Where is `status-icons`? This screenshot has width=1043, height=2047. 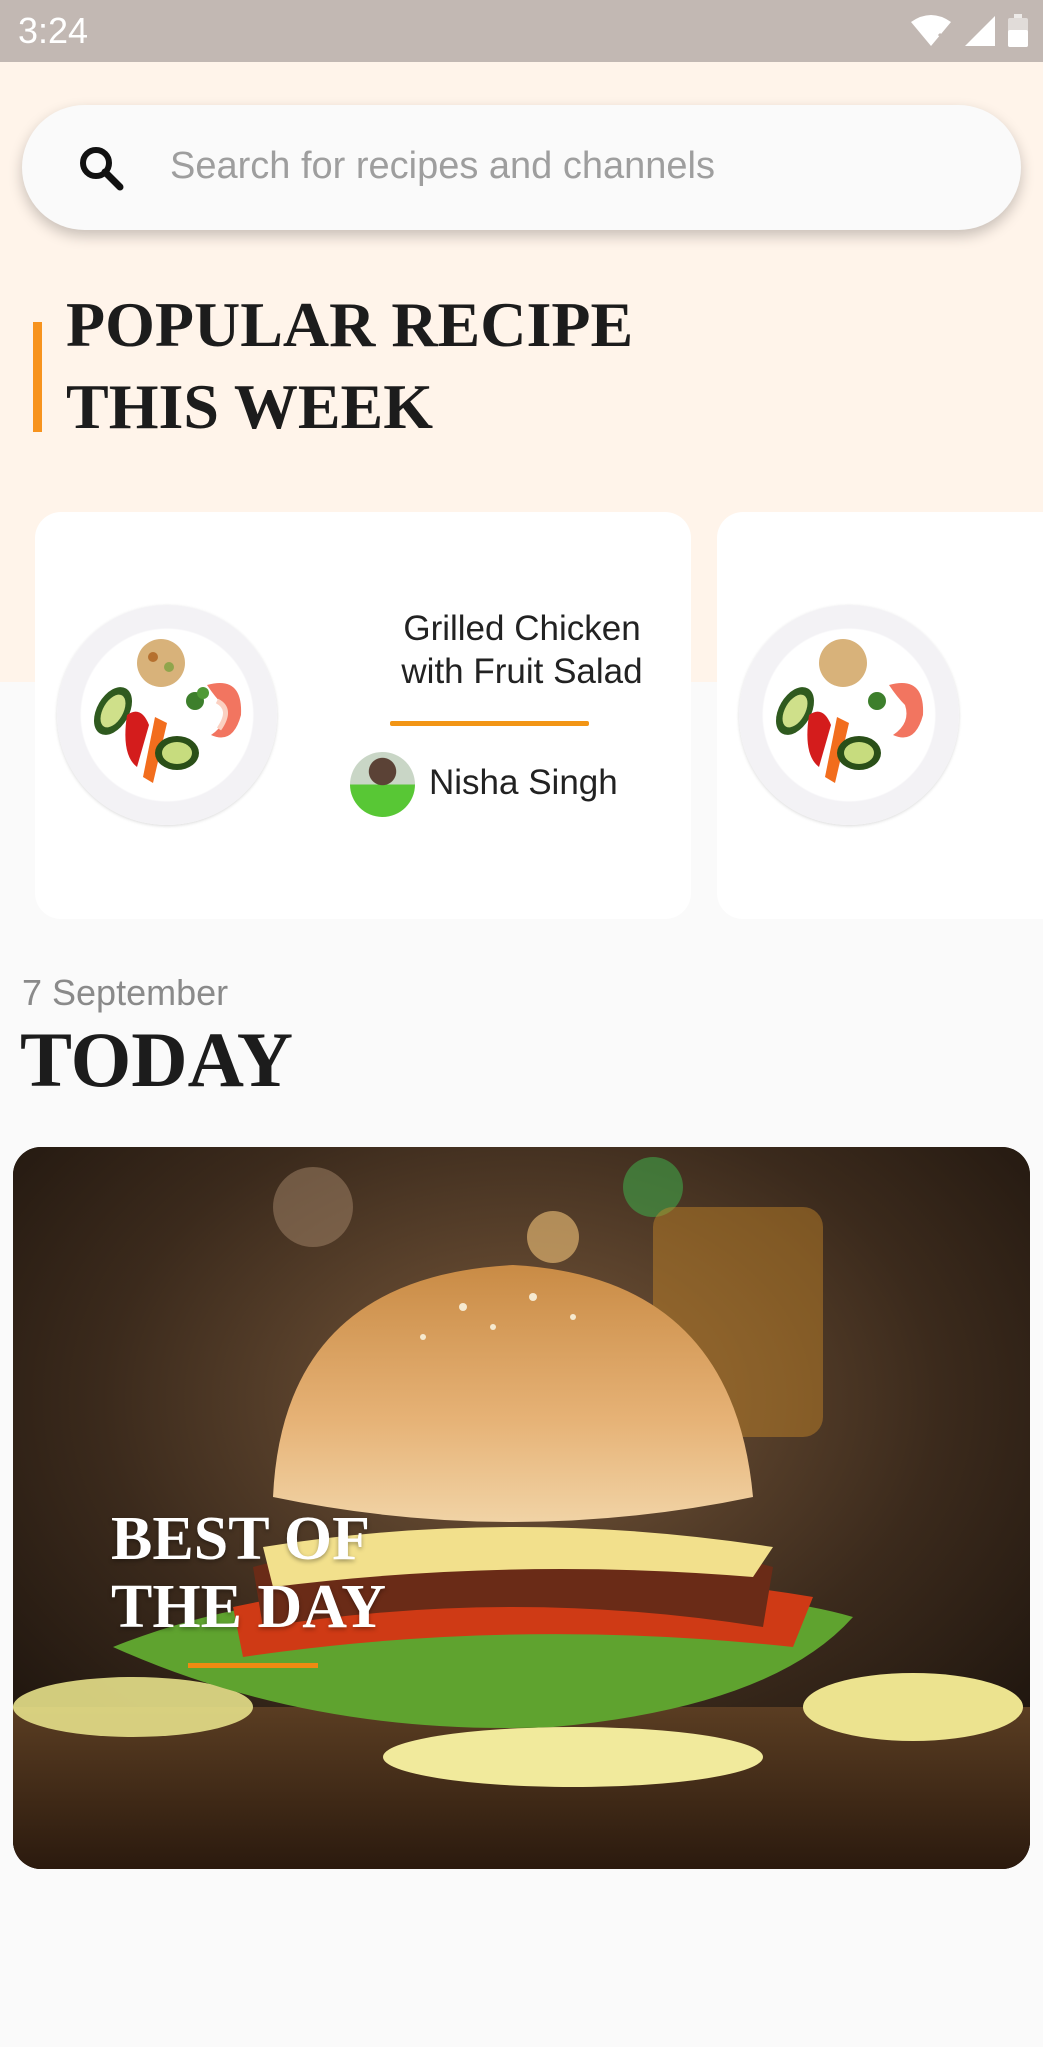 status-icons is located at coordinates (969, 31).